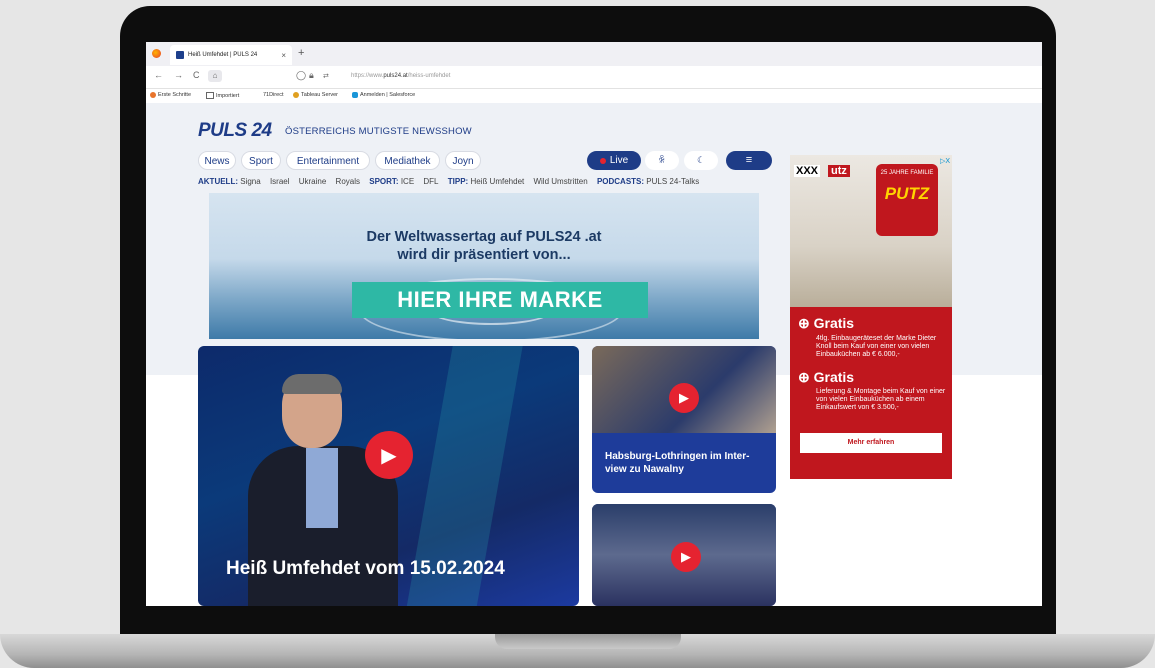 Image resolution: width=1155 pixels, height=668 pixels. Describe the element at coordinates (328, 160) in the screenshot. I see `nav-entertainment: Entertainment` at that location.